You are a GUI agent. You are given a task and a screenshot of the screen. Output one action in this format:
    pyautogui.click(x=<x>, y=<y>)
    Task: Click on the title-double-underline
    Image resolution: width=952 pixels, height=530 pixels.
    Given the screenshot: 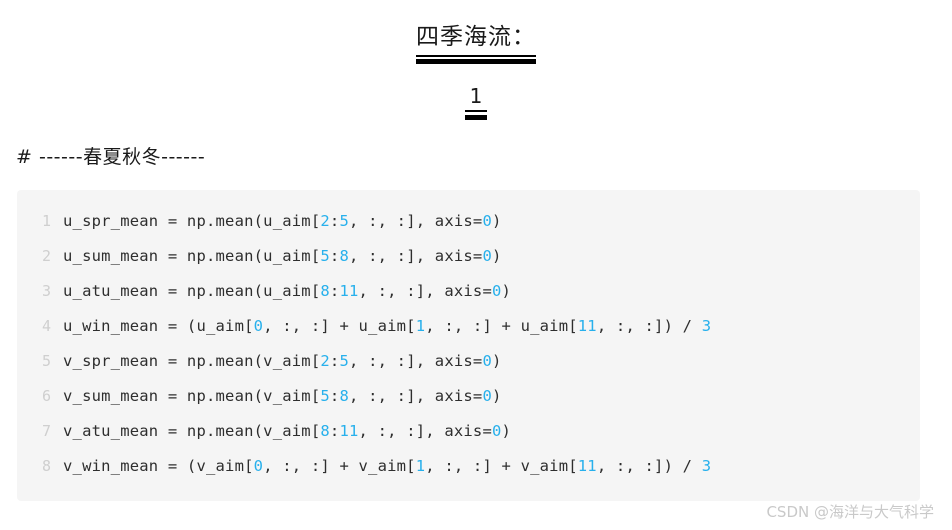 What is the action you would take?
    pyautogui.click(x=476, y=59)
    